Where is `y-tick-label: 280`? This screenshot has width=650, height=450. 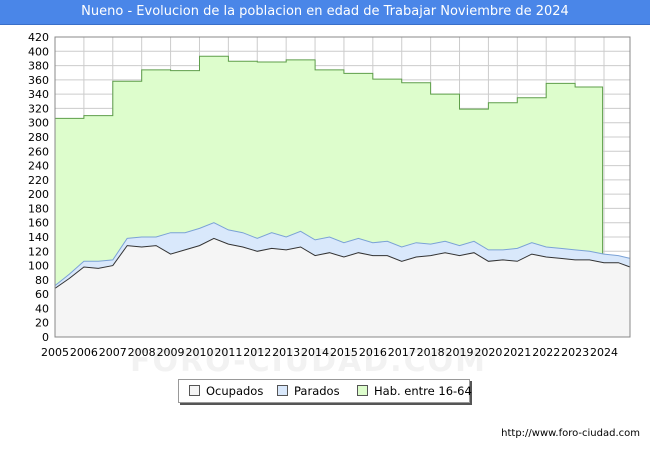
y-tick-label: 280 is located at coordinates (38, 137).